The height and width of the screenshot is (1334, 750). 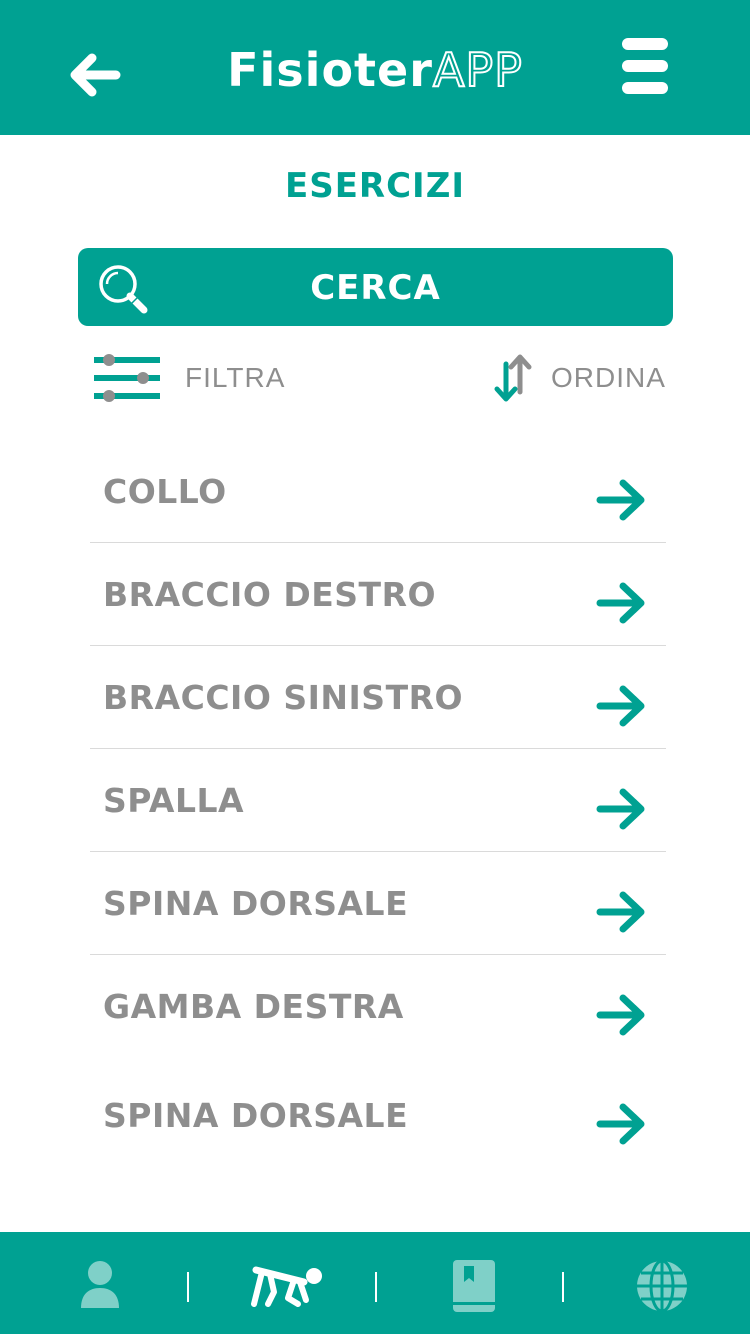 I want to click on list-item-label: COLLO, so click(x=165, y=491).